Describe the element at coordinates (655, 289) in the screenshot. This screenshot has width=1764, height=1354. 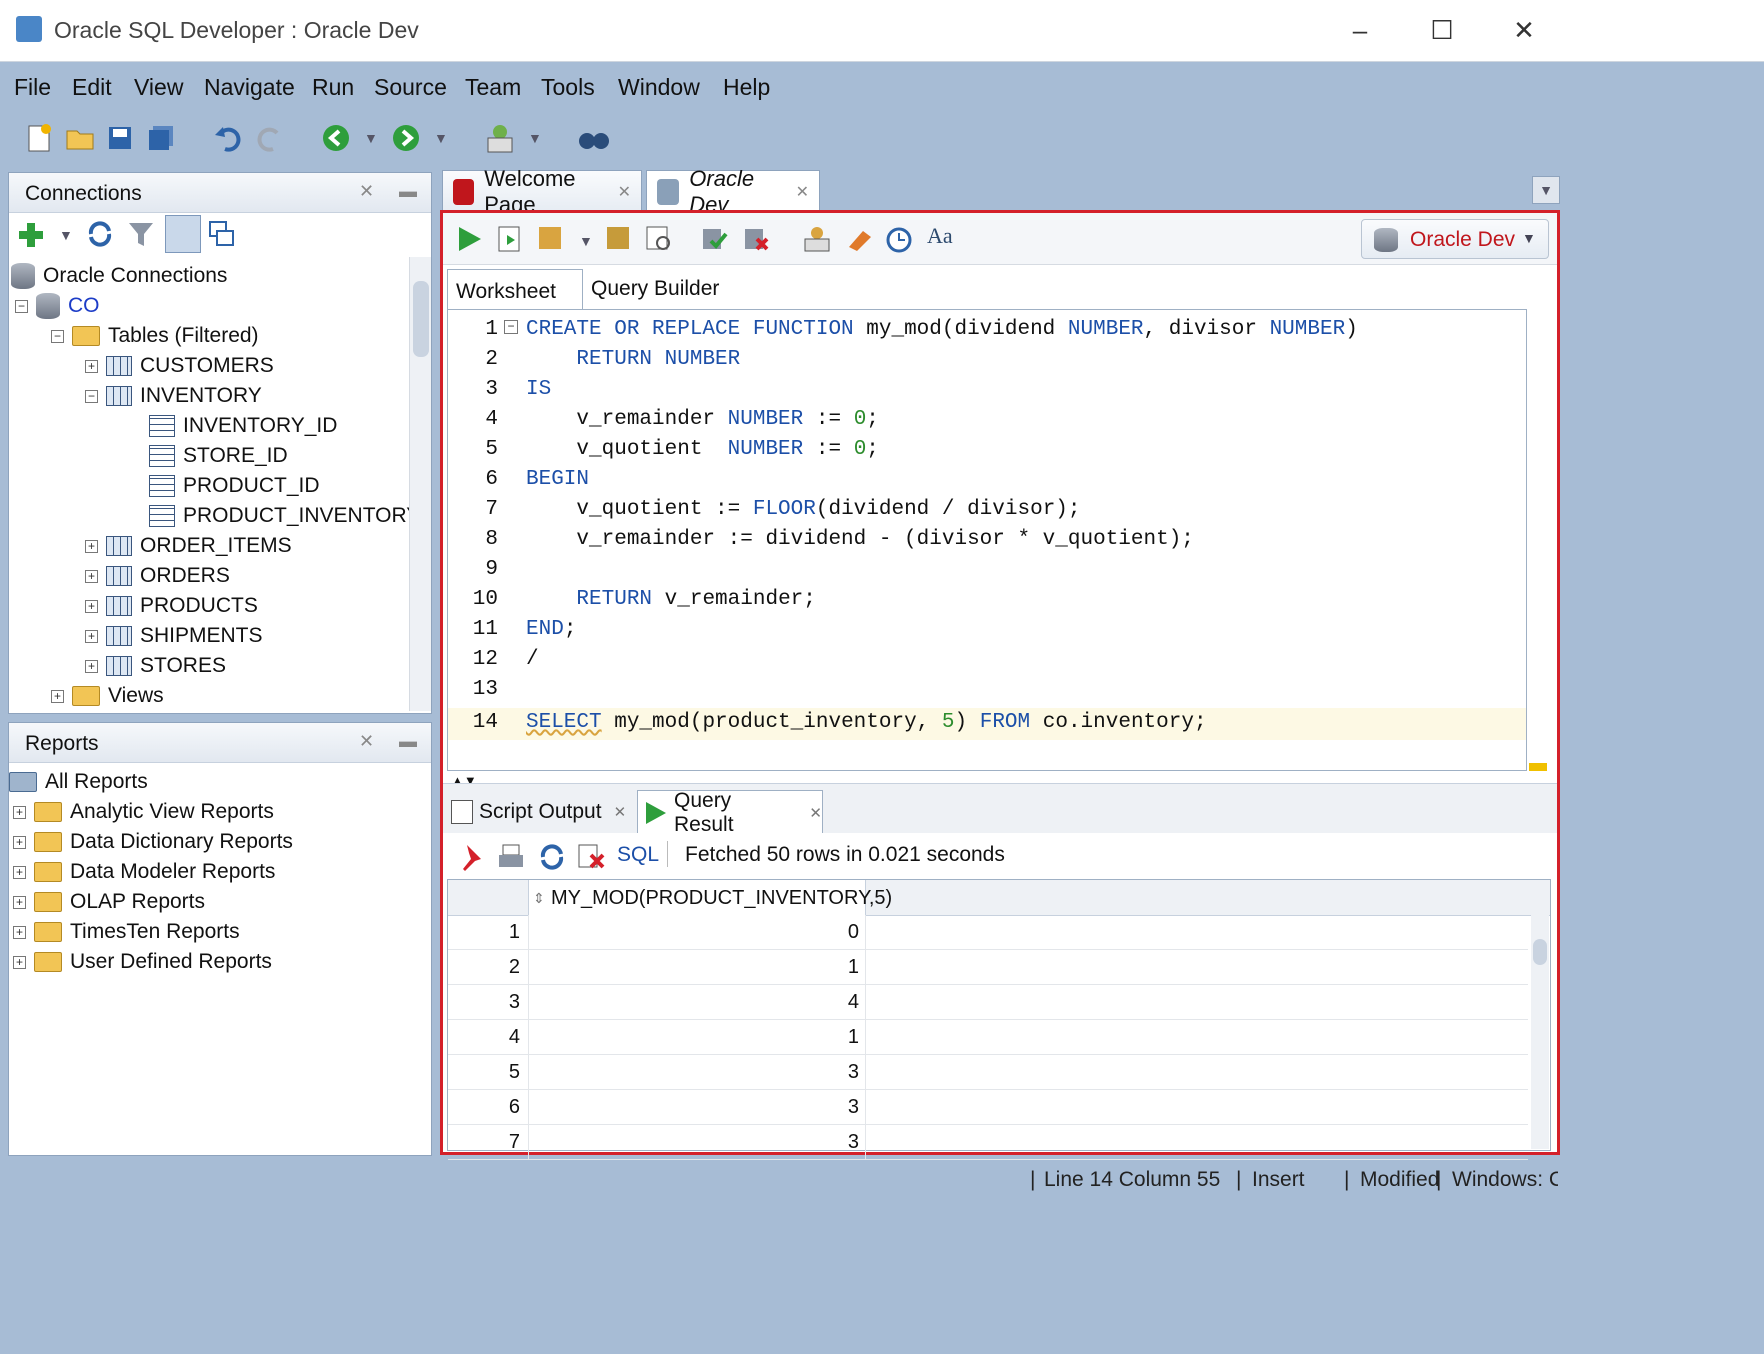
I see `subtab-query-builder: Query Builder` at that location.